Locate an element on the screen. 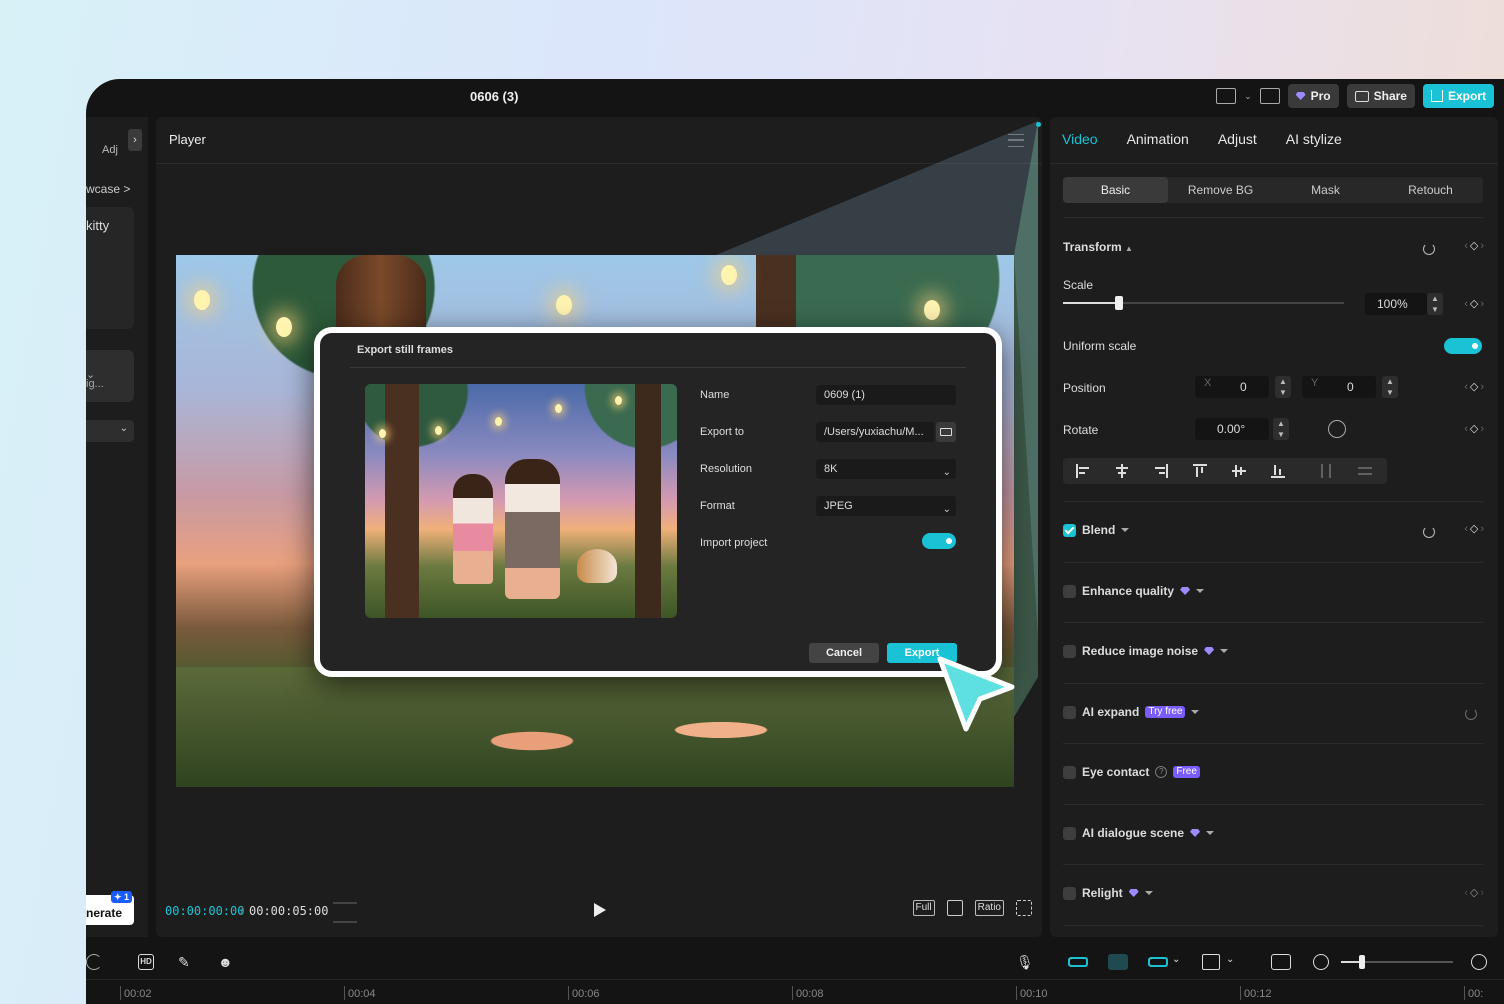 The width and height of the screenshot is (1504, 1004). position-y-input: Y0 is located at coordinates (1339, 387).